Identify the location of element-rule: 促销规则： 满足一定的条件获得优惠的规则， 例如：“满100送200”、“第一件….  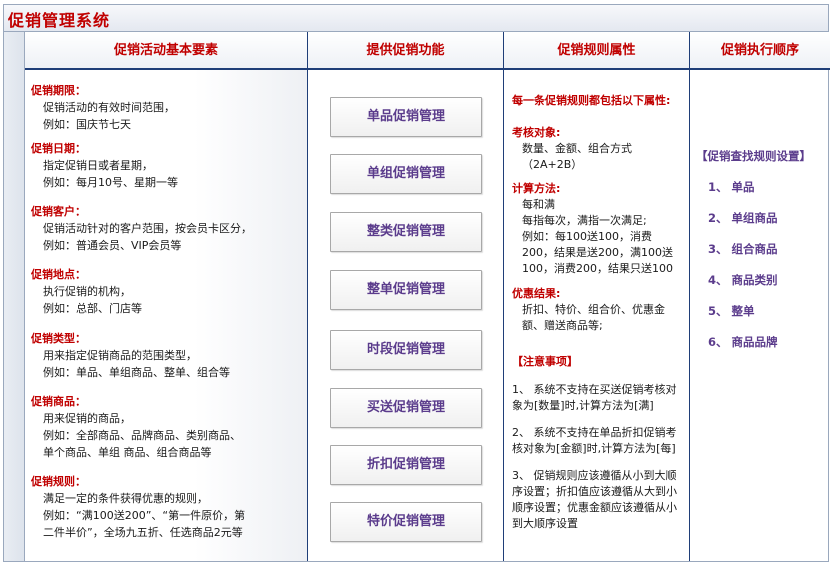
(167, 507).